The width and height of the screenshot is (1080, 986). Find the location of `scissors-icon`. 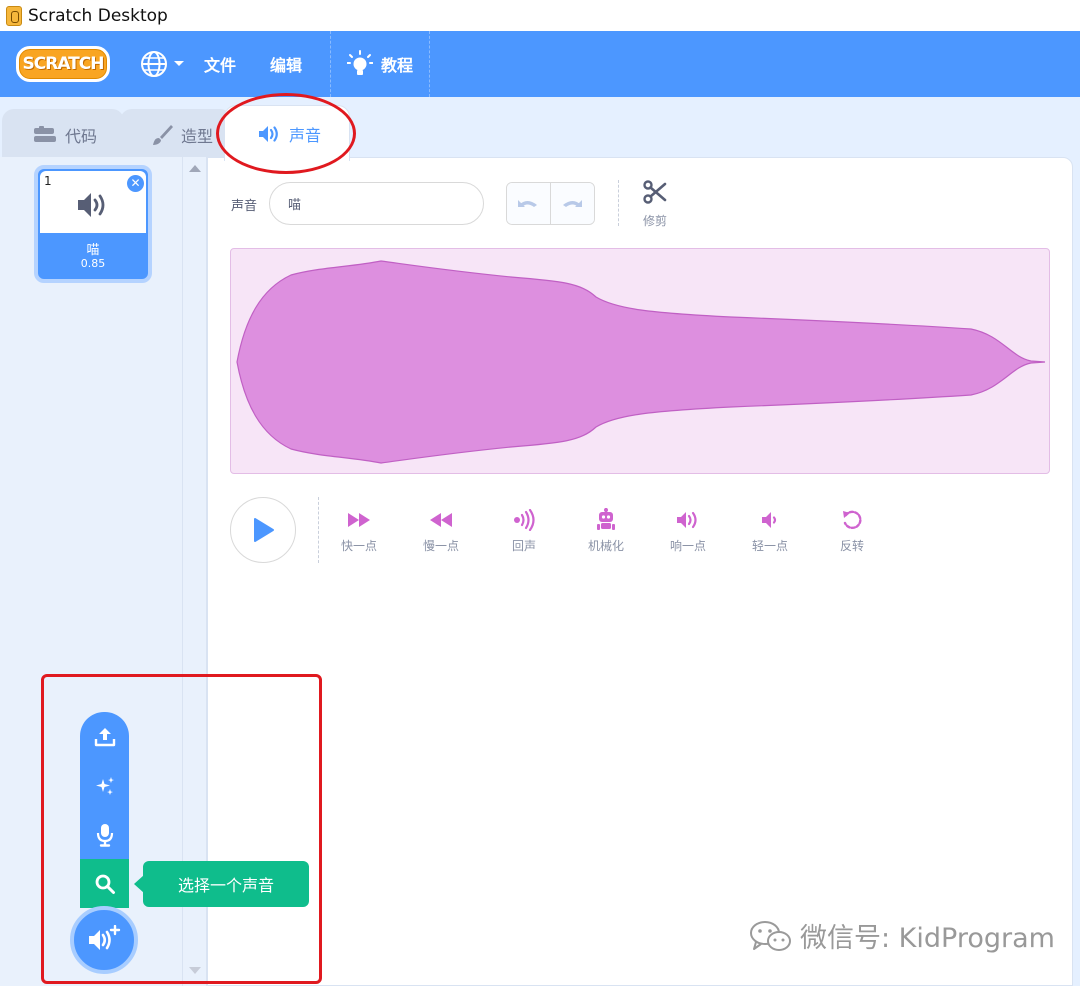

scissors-icon is located at coordinates (655, 192).